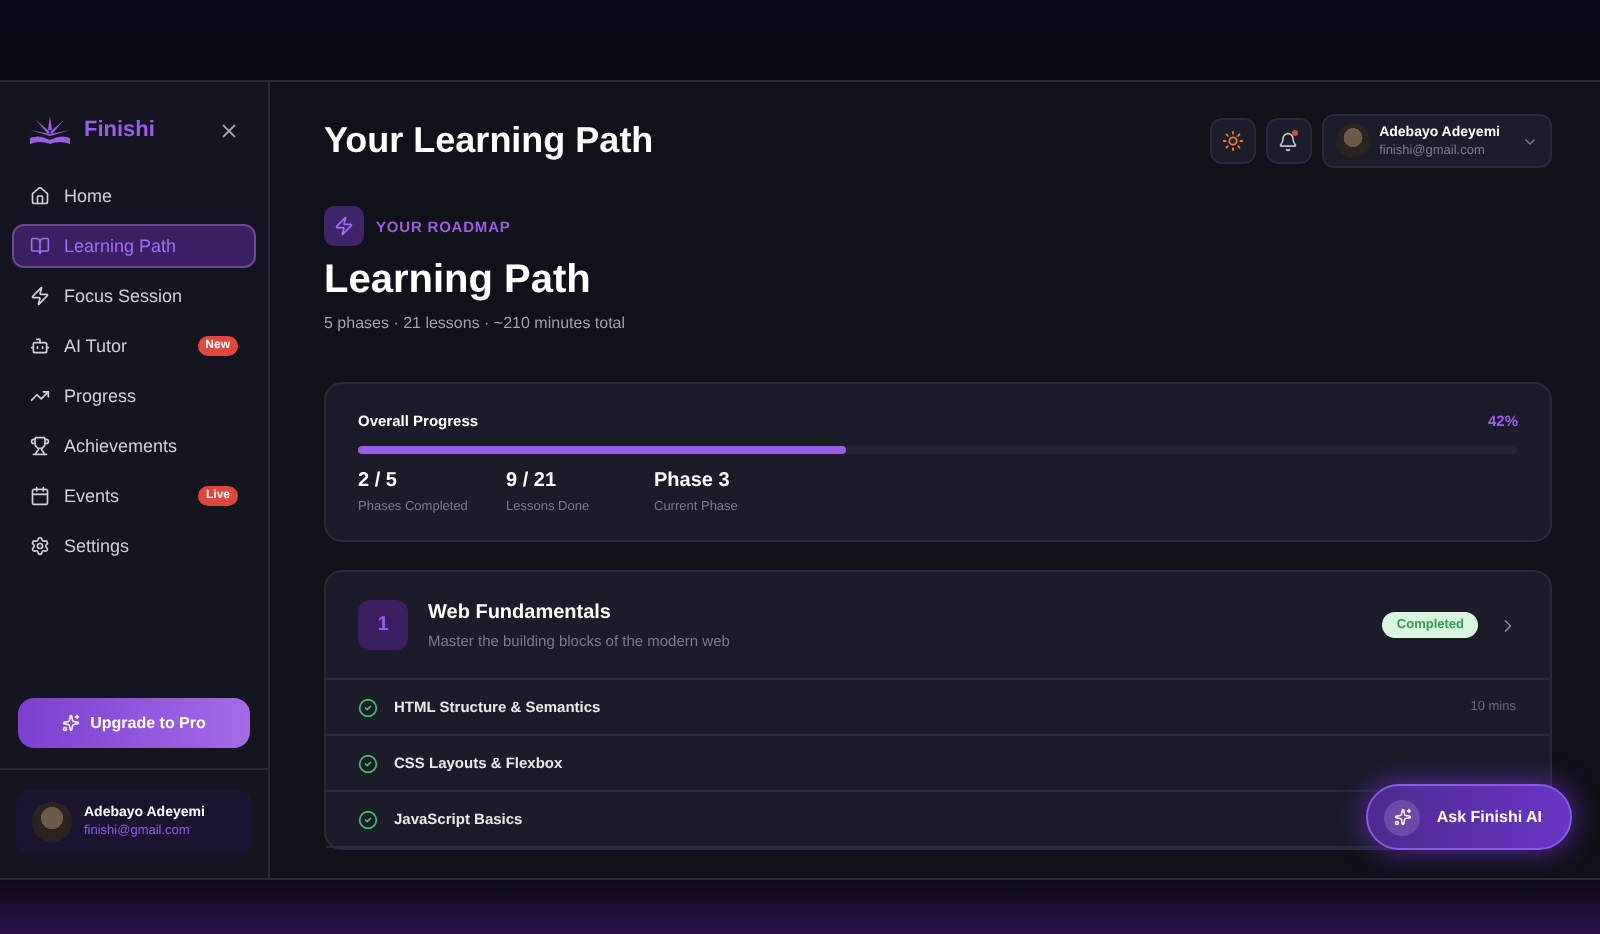  Describe the element at coordinates (40, 396) in the screenshot. I see `trend-icon` at that location.